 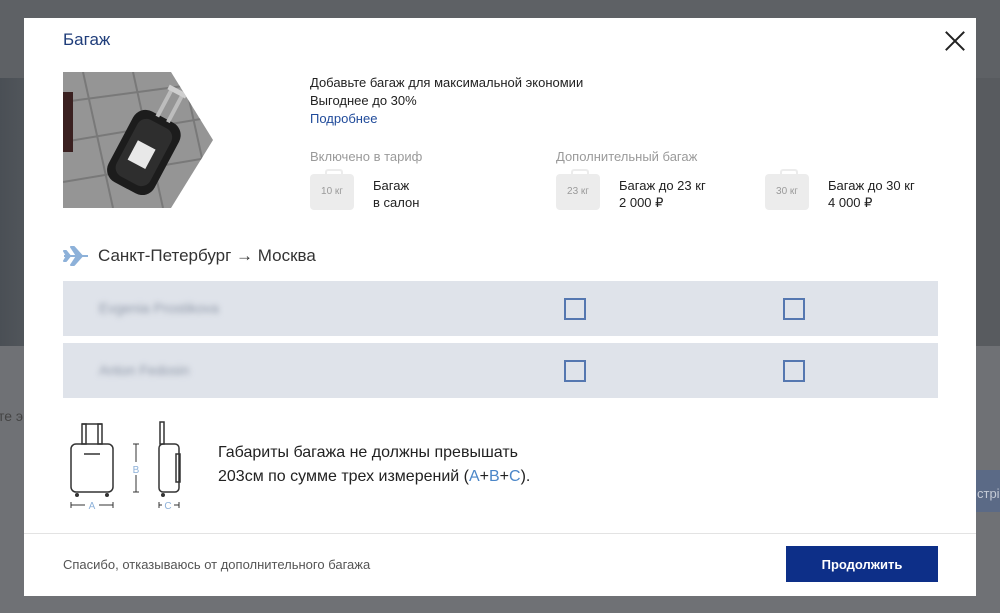 I want to click on suitcase-icon-text: 23 кг, so click(x=578, y=191).